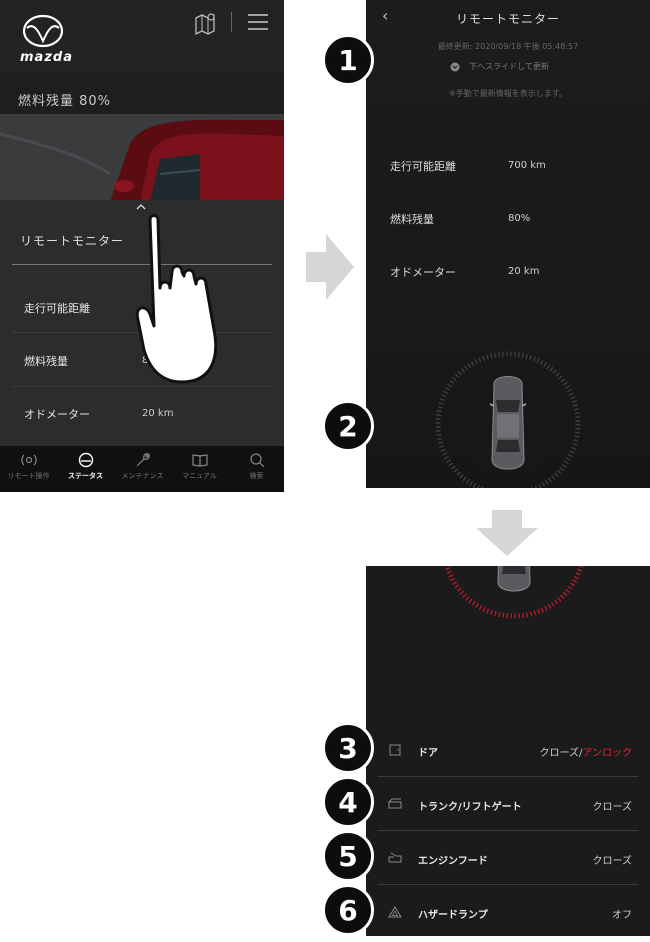 The height and width of the screenshot is (942, 650). I want to click on status-icon, so click(85, 460).